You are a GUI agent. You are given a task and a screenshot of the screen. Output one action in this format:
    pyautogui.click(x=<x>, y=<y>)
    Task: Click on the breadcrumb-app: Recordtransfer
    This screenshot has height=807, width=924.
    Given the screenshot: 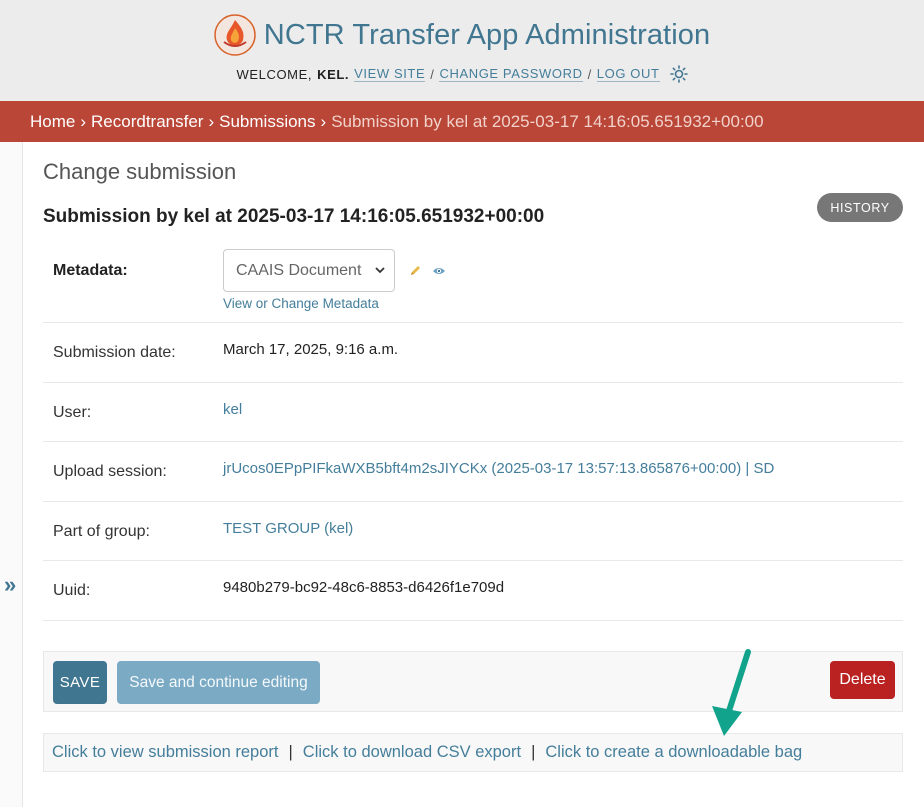 What is the action you would take?
    pyautogui.click(x=147, y=122)
    